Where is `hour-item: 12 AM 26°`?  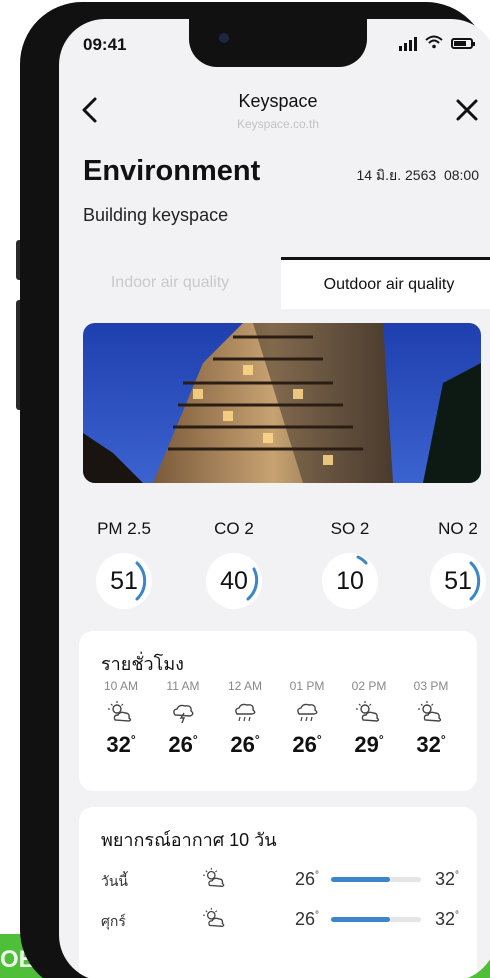 hour-item: 12 AM 26° is located at coordinates (245, 718).